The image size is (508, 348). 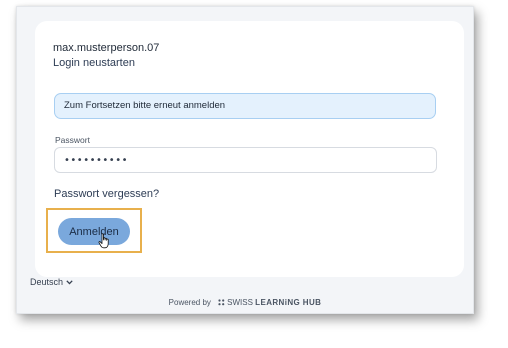 What do you see at coordinates (189, 302) in the screenshot?
I see `powered-by-text: Powered by` at bounding box center [189, 302].